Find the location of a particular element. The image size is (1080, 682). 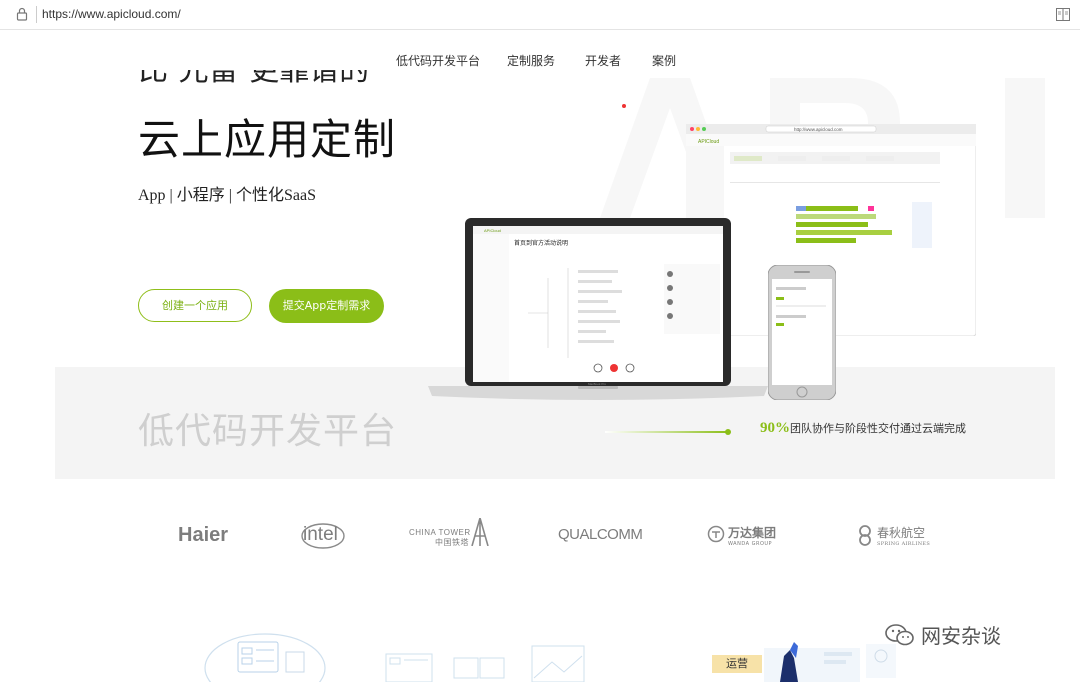

spring-airlines-icon is located at coordinates (865, 535).